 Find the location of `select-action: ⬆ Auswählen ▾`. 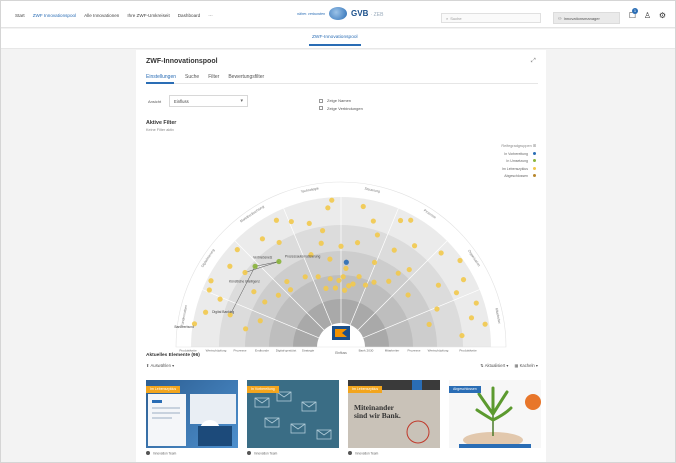

select-action: ⬆ Auswählen ▾ is located at coordinates (160, 365).